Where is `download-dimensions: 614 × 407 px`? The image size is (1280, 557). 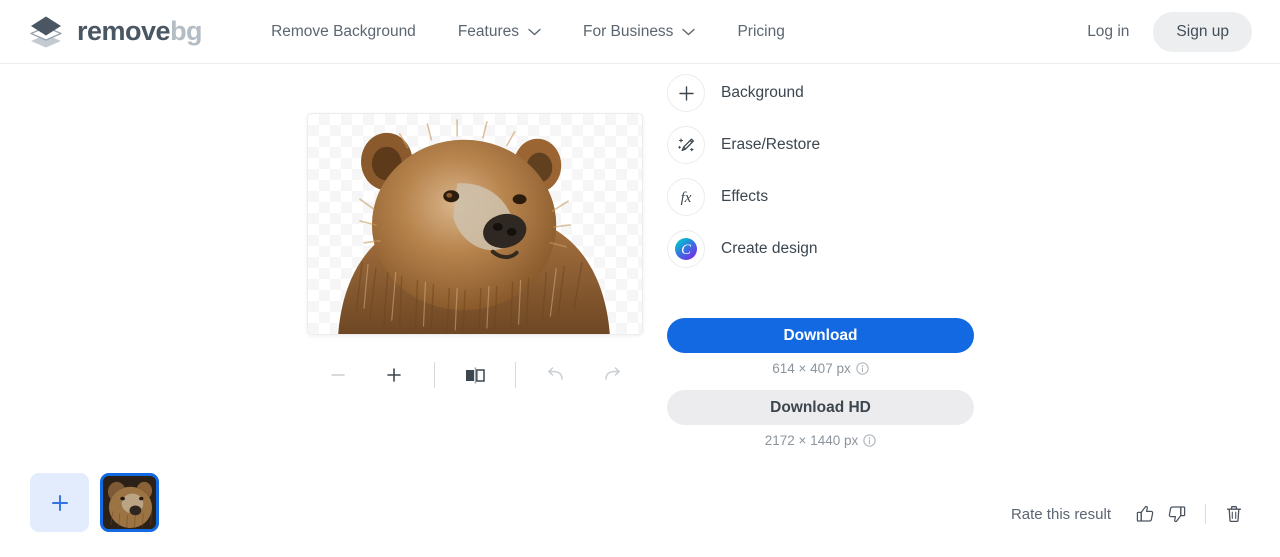
download-dimensions: 614 × 407 px is located at coordinates (820, 368).